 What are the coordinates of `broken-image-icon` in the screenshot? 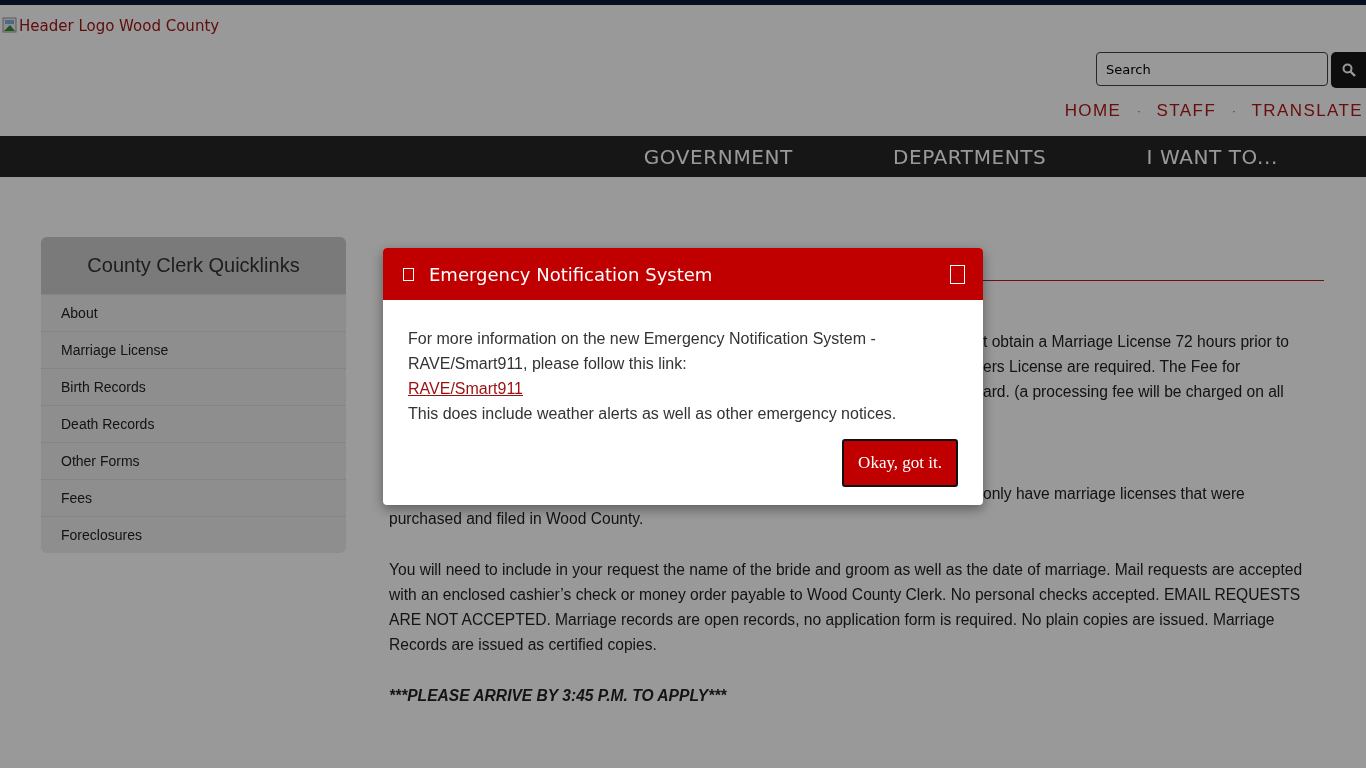 It's located at (10, 25).